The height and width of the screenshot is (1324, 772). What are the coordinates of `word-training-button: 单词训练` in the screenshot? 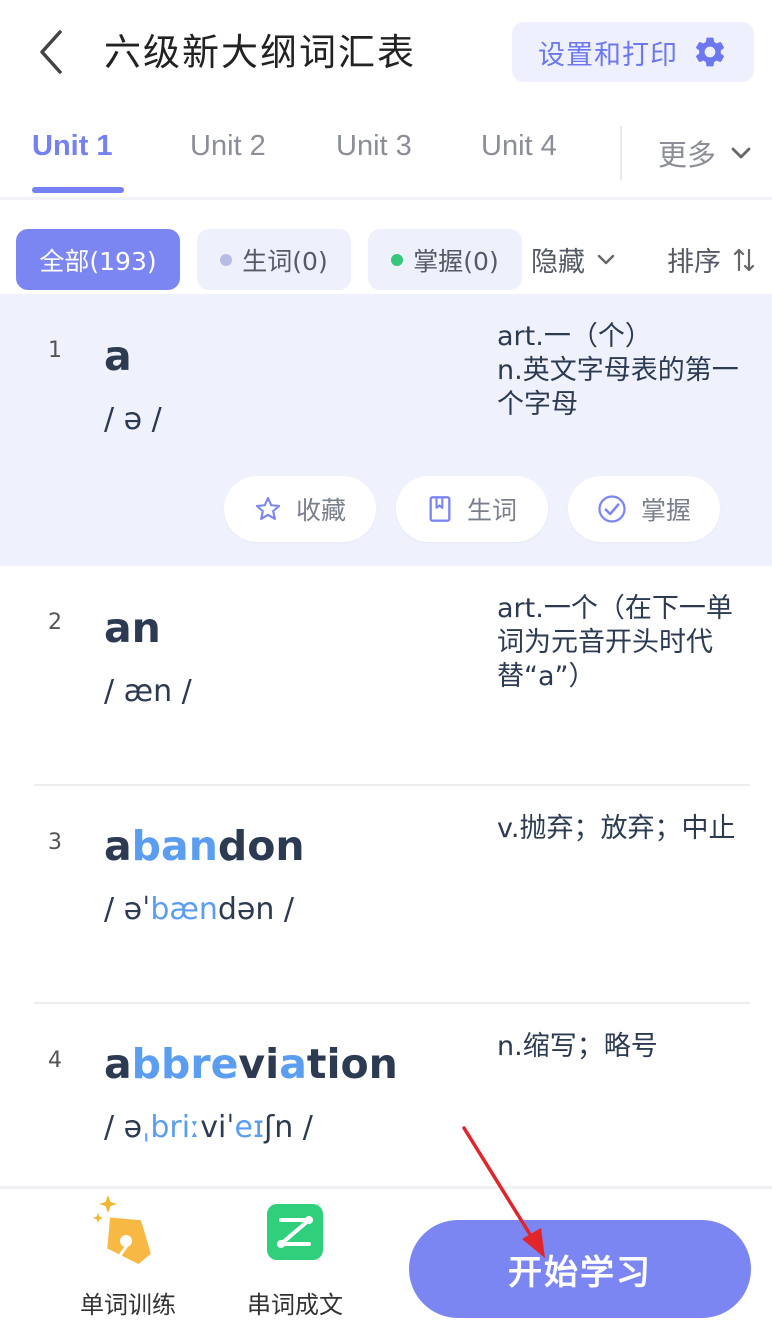 It's located at (128, 1254).